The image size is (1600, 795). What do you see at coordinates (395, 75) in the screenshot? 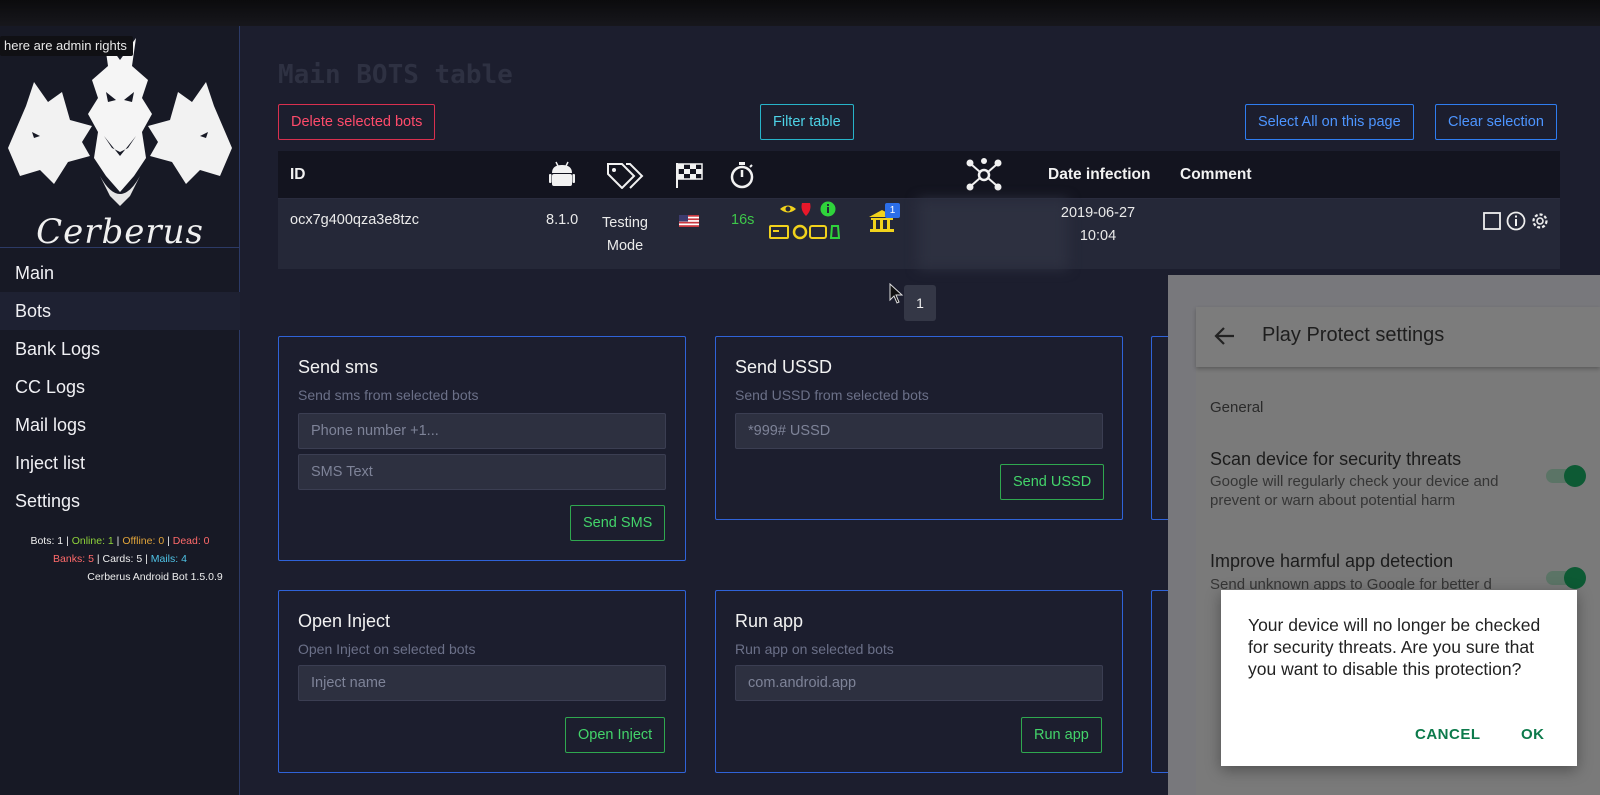
I see `page-title: Main BOTS table` at bounding box center [395, 75].